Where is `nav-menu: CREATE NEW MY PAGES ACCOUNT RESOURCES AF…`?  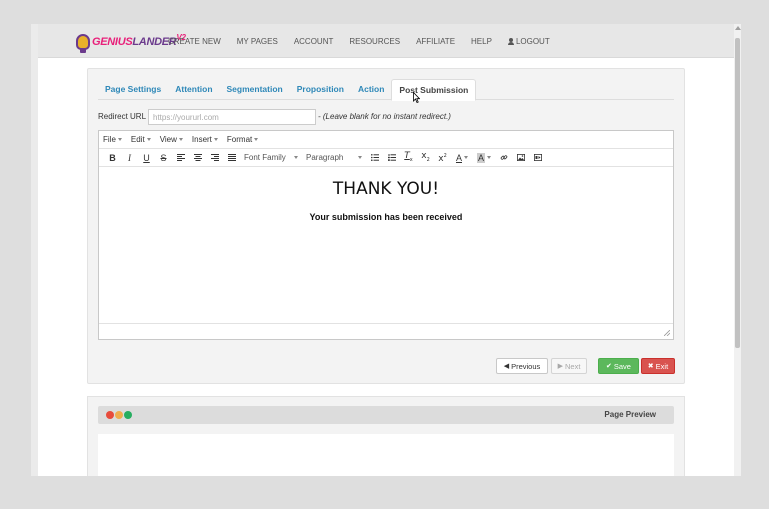 nav-menu: CREATE NEW MY PAGES ACCOUNT RESOURCES AF… is located at coordinates (367, 41).